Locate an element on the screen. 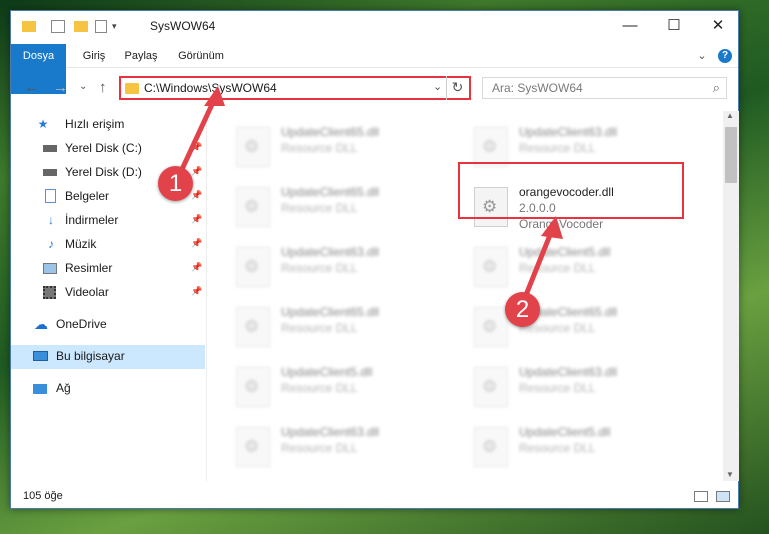 The image size is (769, 534). tab-home: Giriş is located at coordinates (94, 56).